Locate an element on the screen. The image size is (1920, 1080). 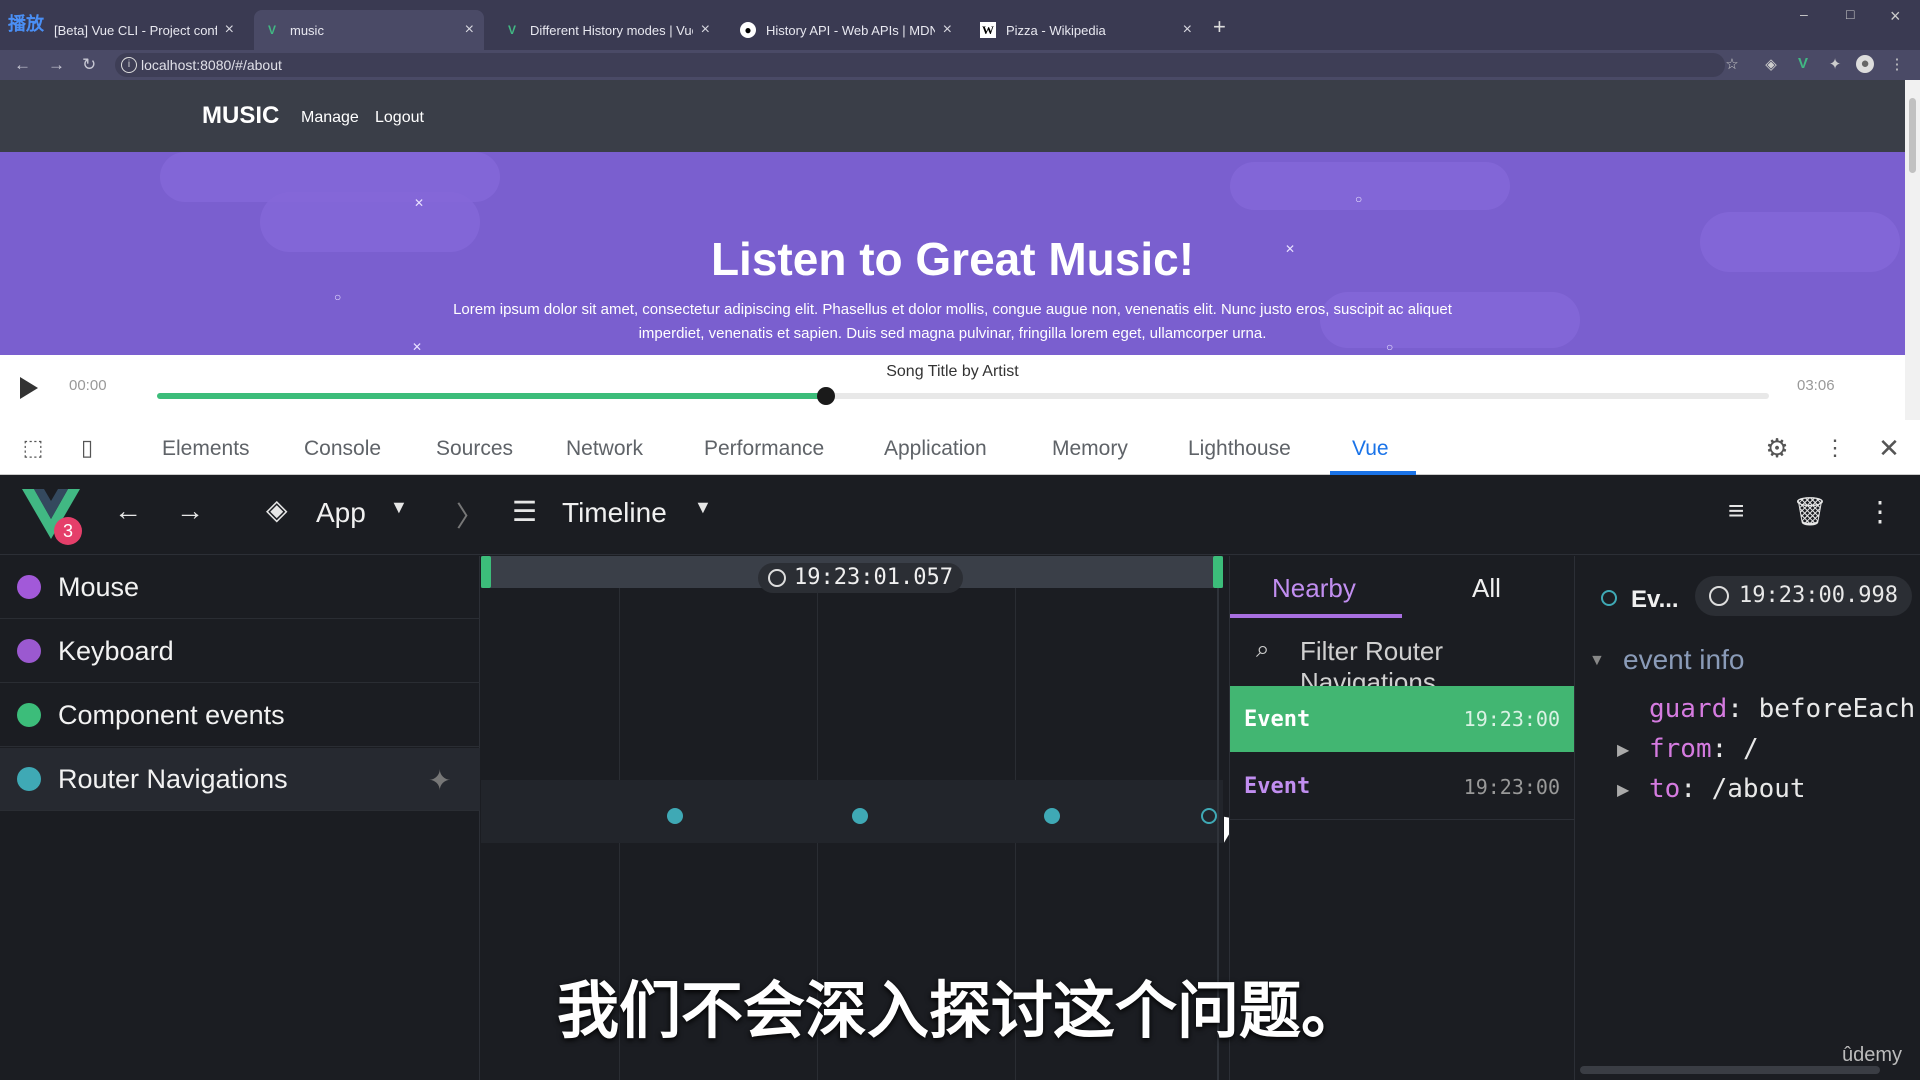
vue-devtools-header: 3 ← → ◈ App ▼ 〉 ☰ Timeline ▼ ≡ 🗑 ⋮ is located at coordinates (960, 515).